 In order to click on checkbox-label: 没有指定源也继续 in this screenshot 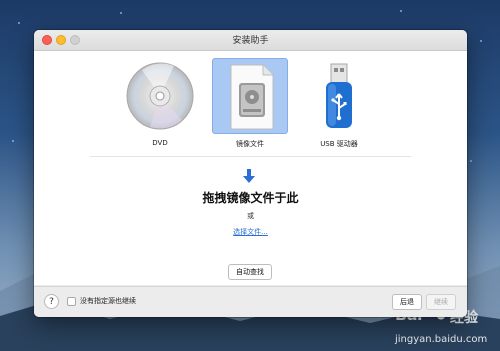, I will do `click(108, 301)`.